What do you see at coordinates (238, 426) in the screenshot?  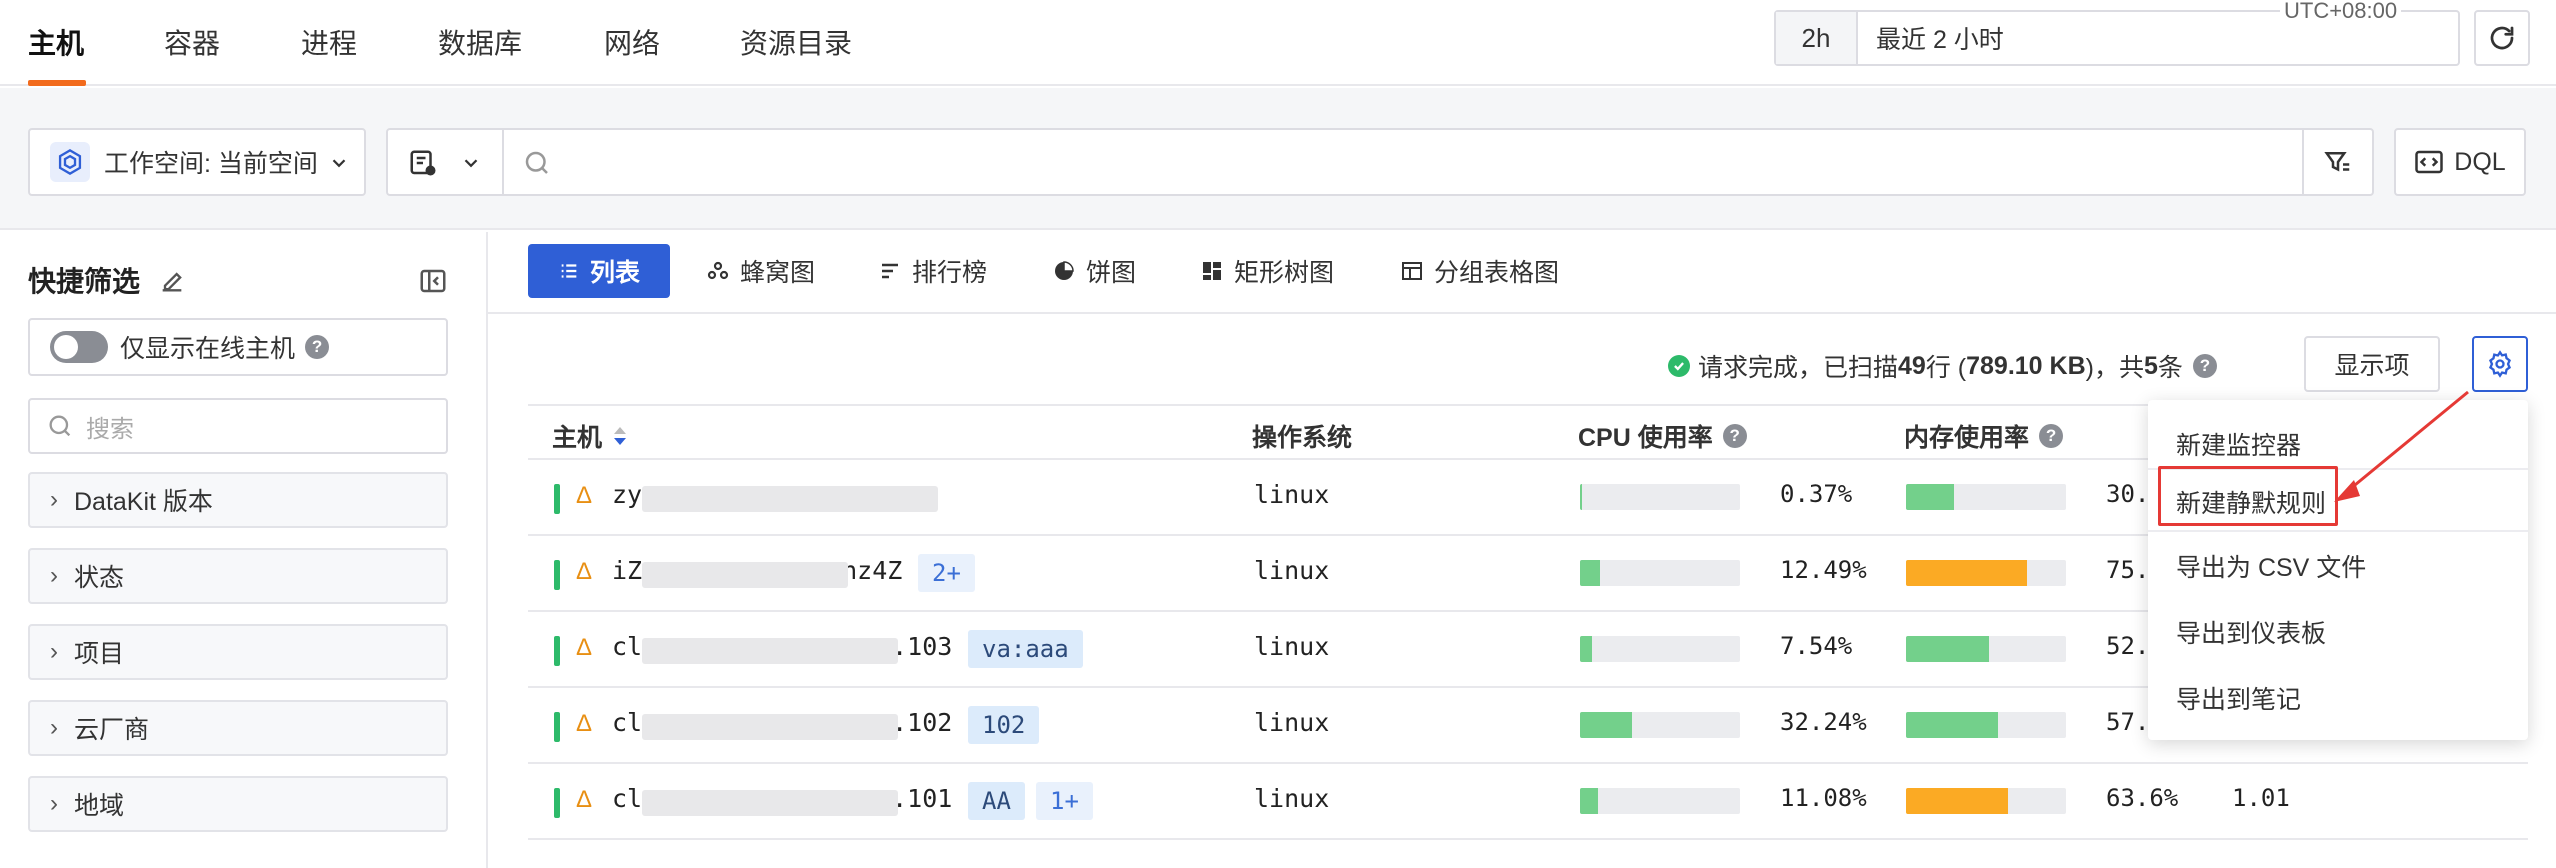 I see `facet-search-input: 搜索` at bounding box center [238, 426].